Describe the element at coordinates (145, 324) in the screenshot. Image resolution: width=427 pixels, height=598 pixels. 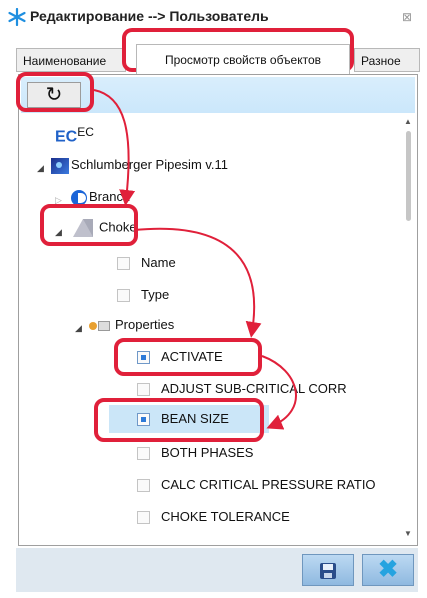
I see `tree-node-properties-label: Properties` at that location.